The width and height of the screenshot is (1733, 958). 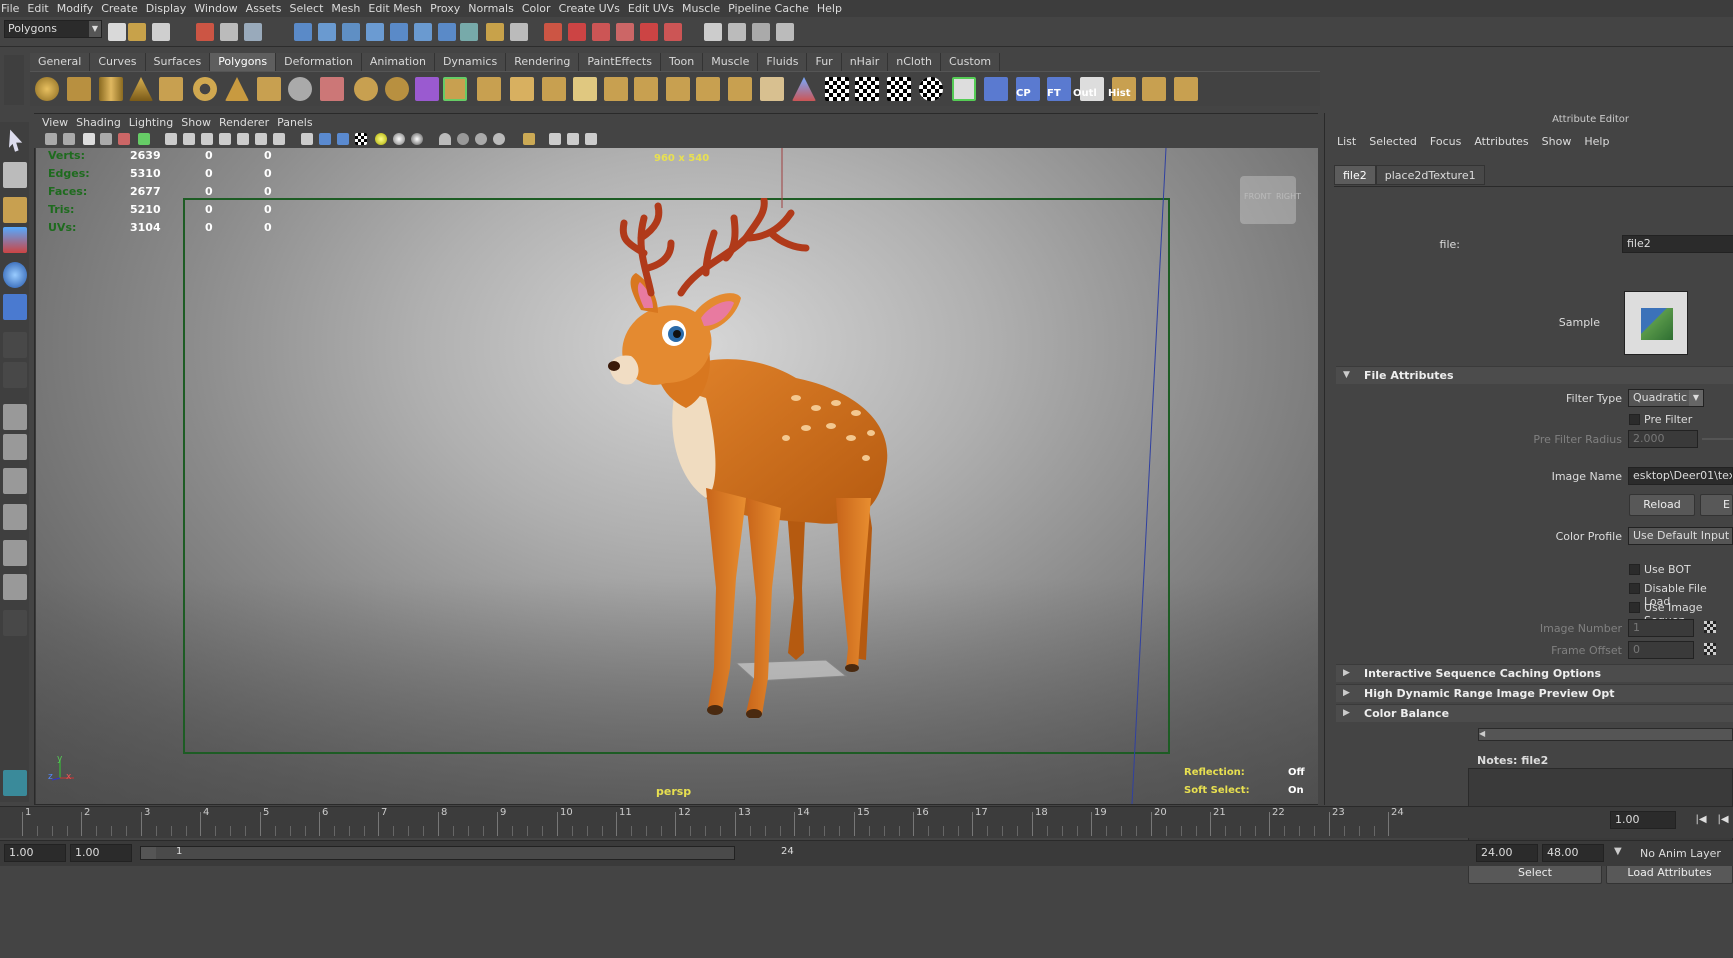 I want to click on range-slider-handle, so click(x=445, y=853).